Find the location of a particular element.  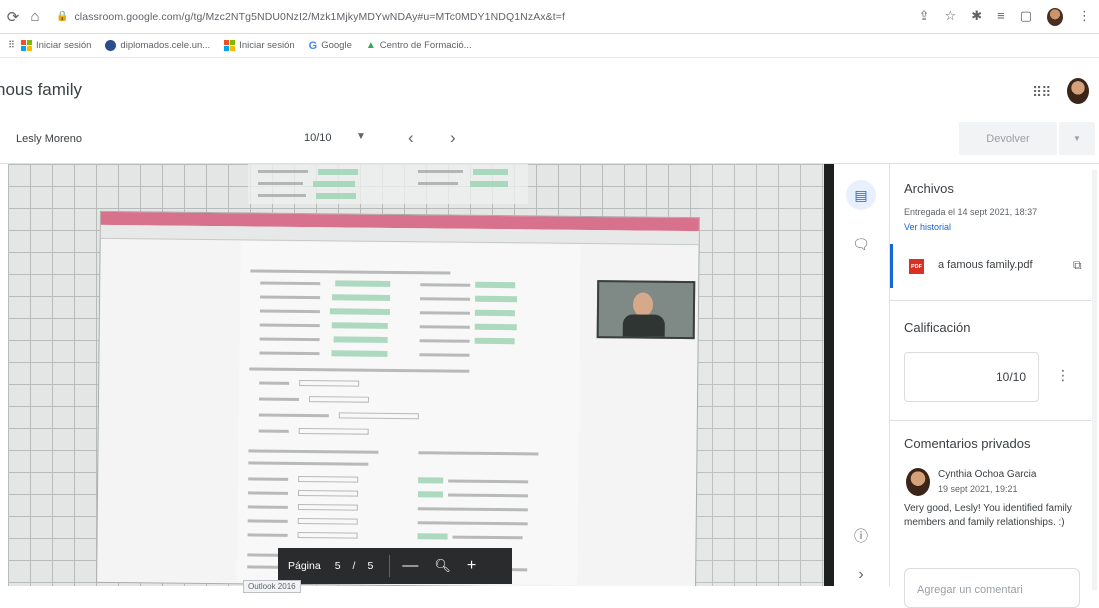

student-dropdown-icon: ▼ is located at coordinates (361, 136).